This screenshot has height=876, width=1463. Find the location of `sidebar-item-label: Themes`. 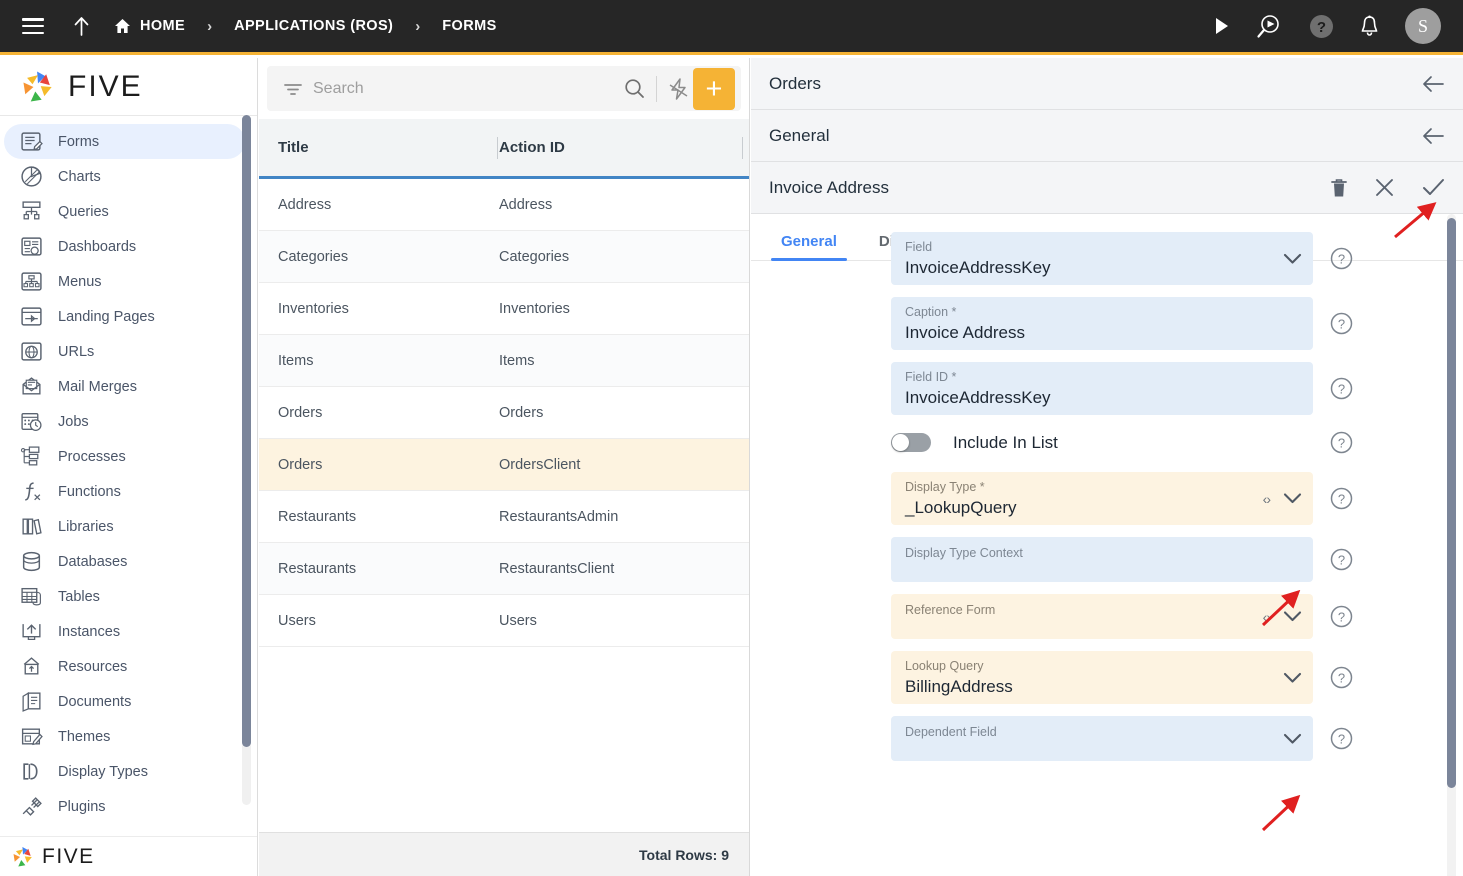

sidebar-item-label: Themes is located at coordinates (84, 736).